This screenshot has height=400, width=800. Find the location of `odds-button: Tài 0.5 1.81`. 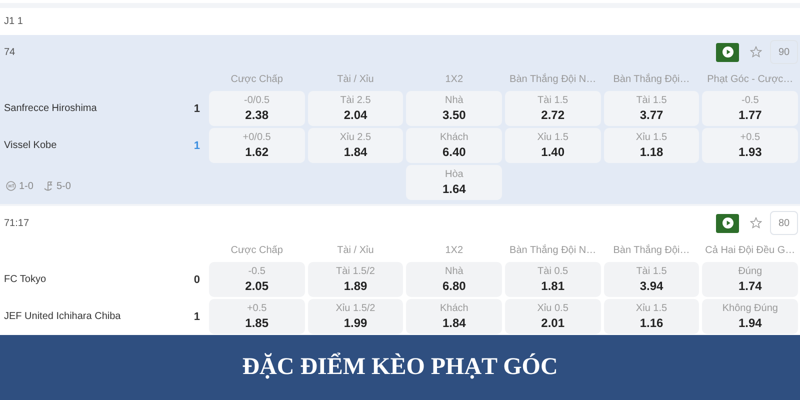

odds-button: Tài 0.5 1.81 is located at coordinates (552, 279).